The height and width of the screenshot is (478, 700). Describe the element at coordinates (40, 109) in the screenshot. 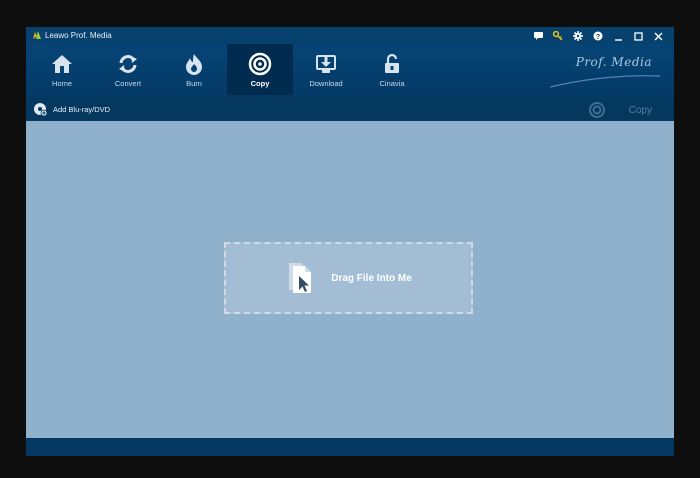

I see `add-disc-icon` at that location.